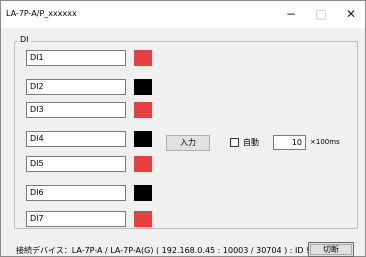 This screenshot has height=257, width=366. I want to click on title-bar: LA-7P-A/P_xxxxxx − □ ✕, so click(183, 14).